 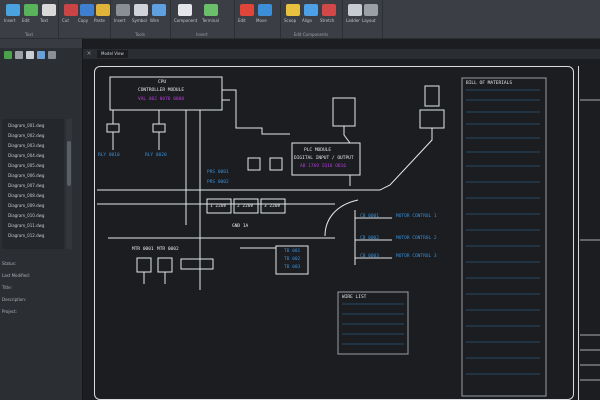 I want to click on cpu-title: CPU, so click(x=162, y=82).